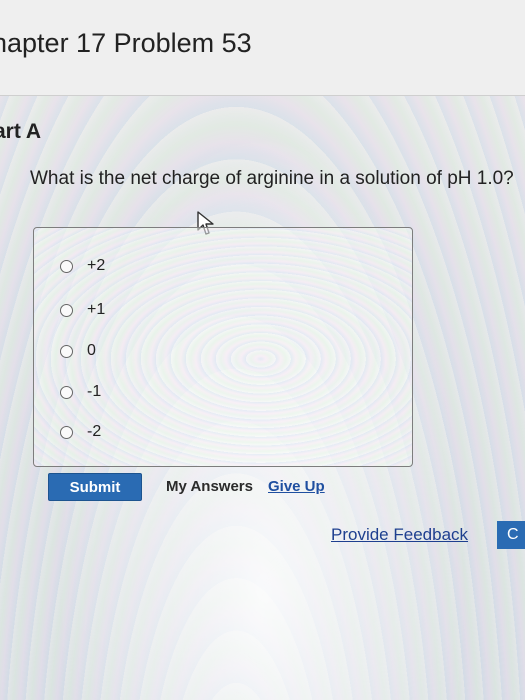  Describe the element at coordinates (296, 486) in the screenshot. I see `give-up-link: Give Up` at that location.